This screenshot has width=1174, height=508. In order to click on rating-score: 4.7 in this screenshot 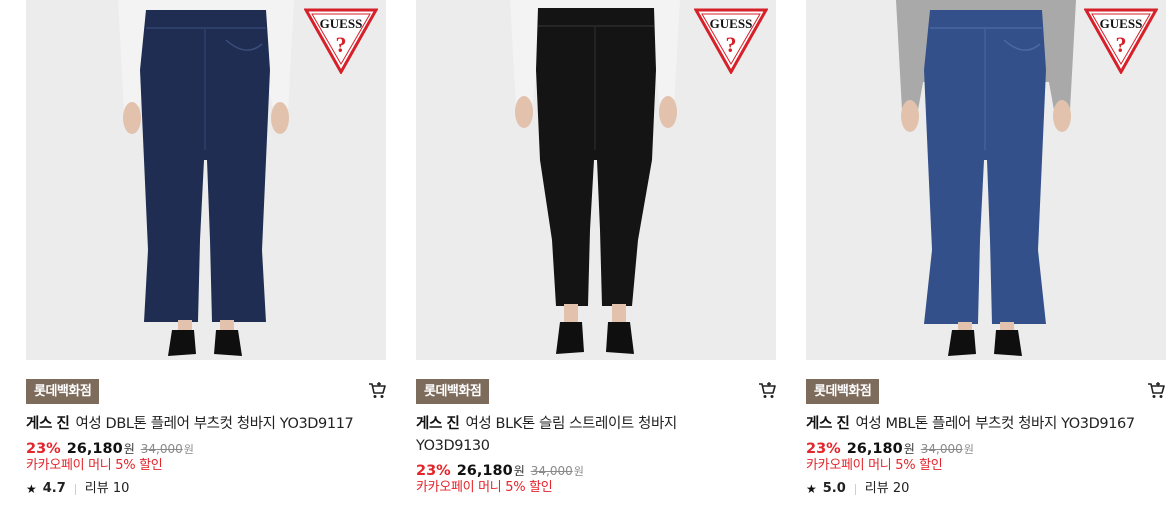, I will do `click(54, 488)`.